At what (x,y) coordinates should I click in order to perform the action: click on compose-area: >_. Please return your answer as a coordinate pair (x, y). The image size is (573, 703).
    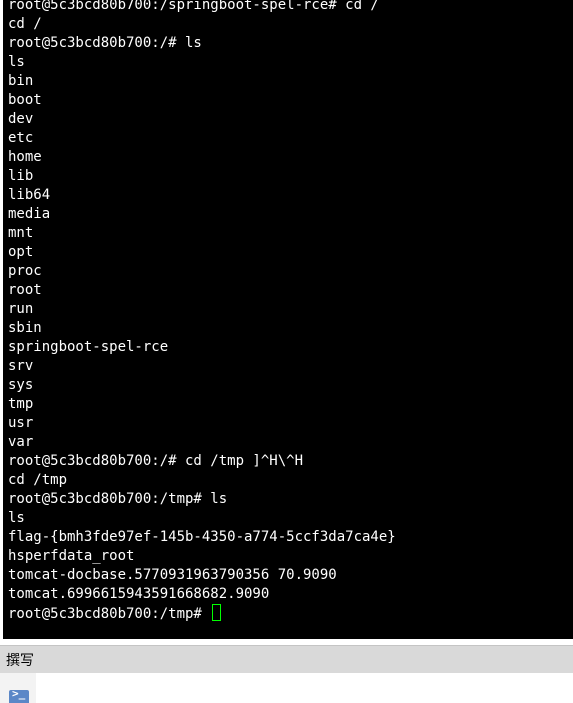
    Looking at the image, I should click on (286, 688).